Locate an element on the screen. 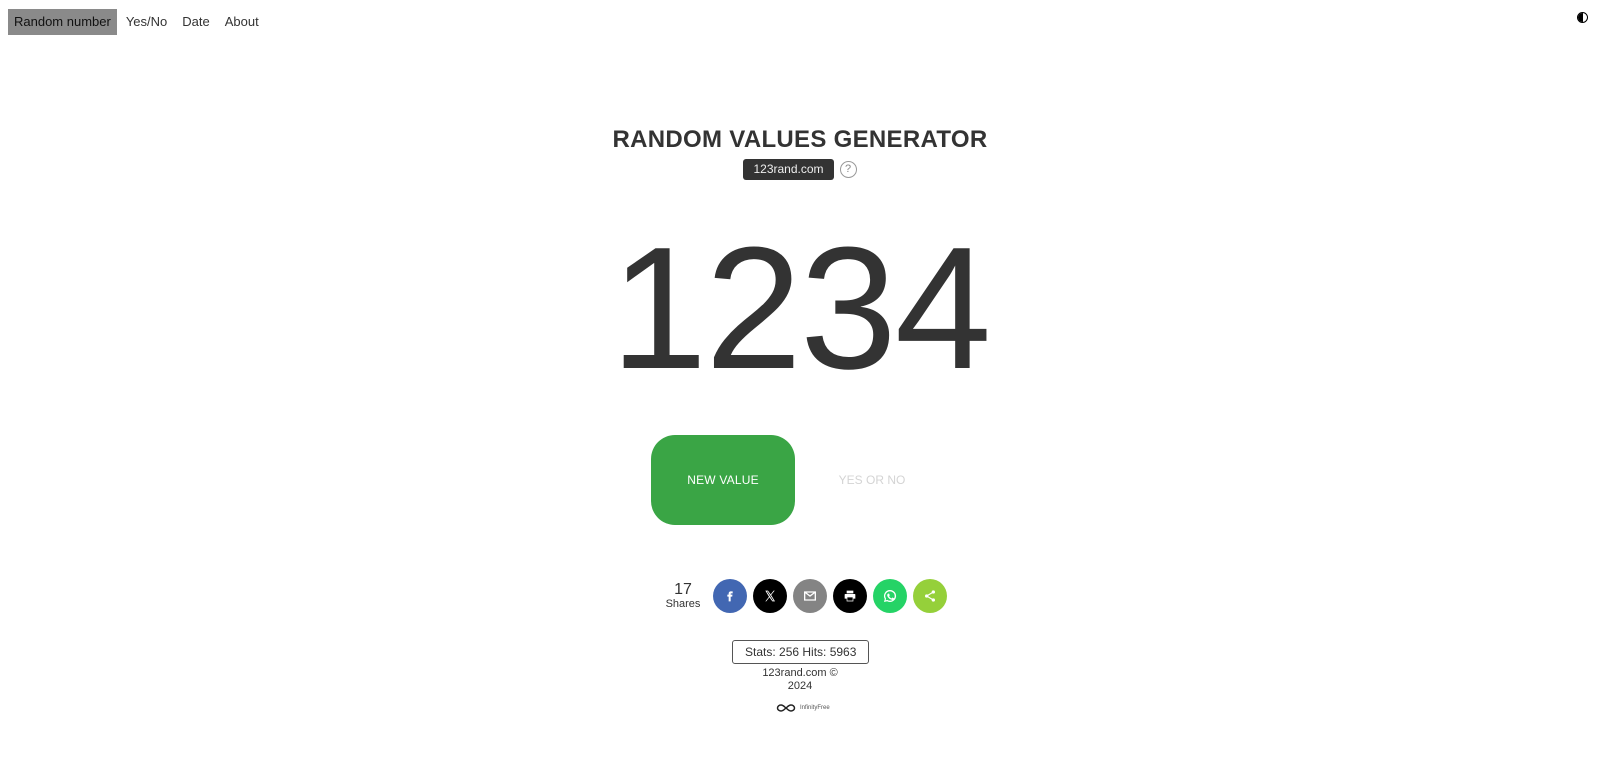  action-buttons: NEW VALUE YES OR NO is located at coordinates (790, 480).